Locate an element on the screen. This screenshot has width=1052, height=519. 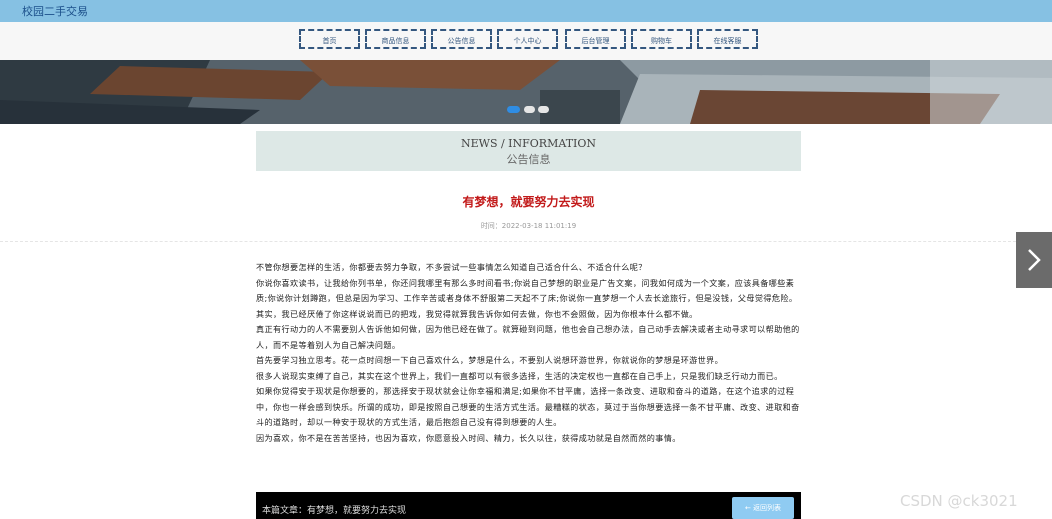
nav-customer-service: 在线客服 is located at coordinates (727, 39).